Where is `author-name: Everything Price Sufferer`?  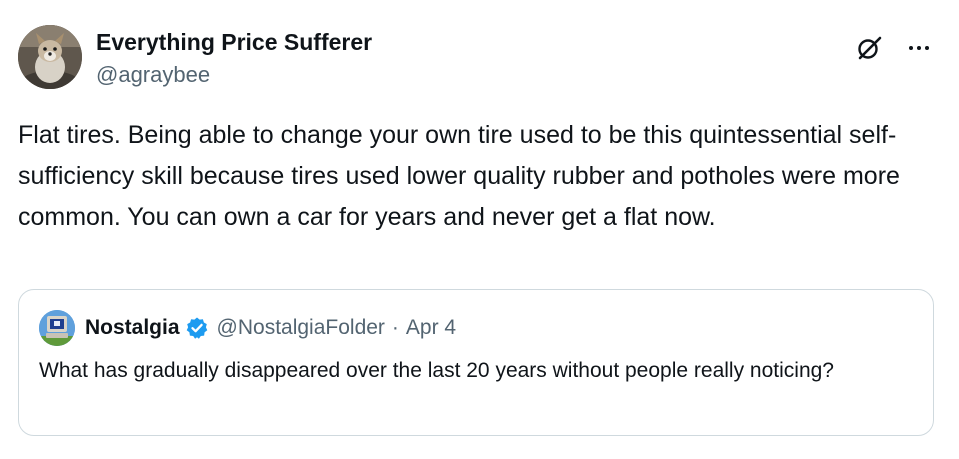 author-name: Everything Price Sufferer is located at coordinates (234, 42).